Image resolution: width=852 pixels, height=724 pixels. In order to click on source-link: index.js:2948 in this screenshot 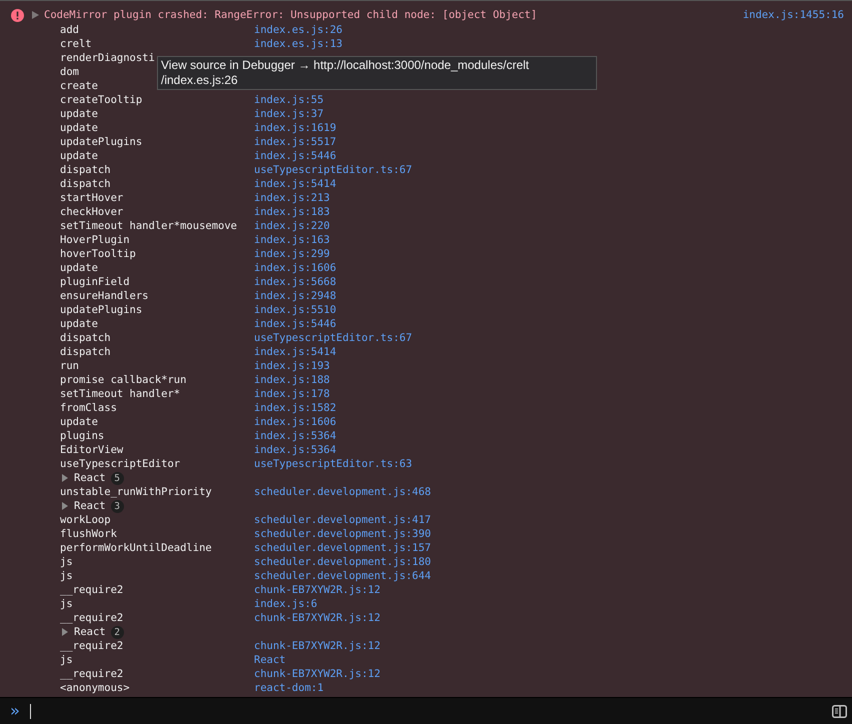, I will do `click(295, 296)`.